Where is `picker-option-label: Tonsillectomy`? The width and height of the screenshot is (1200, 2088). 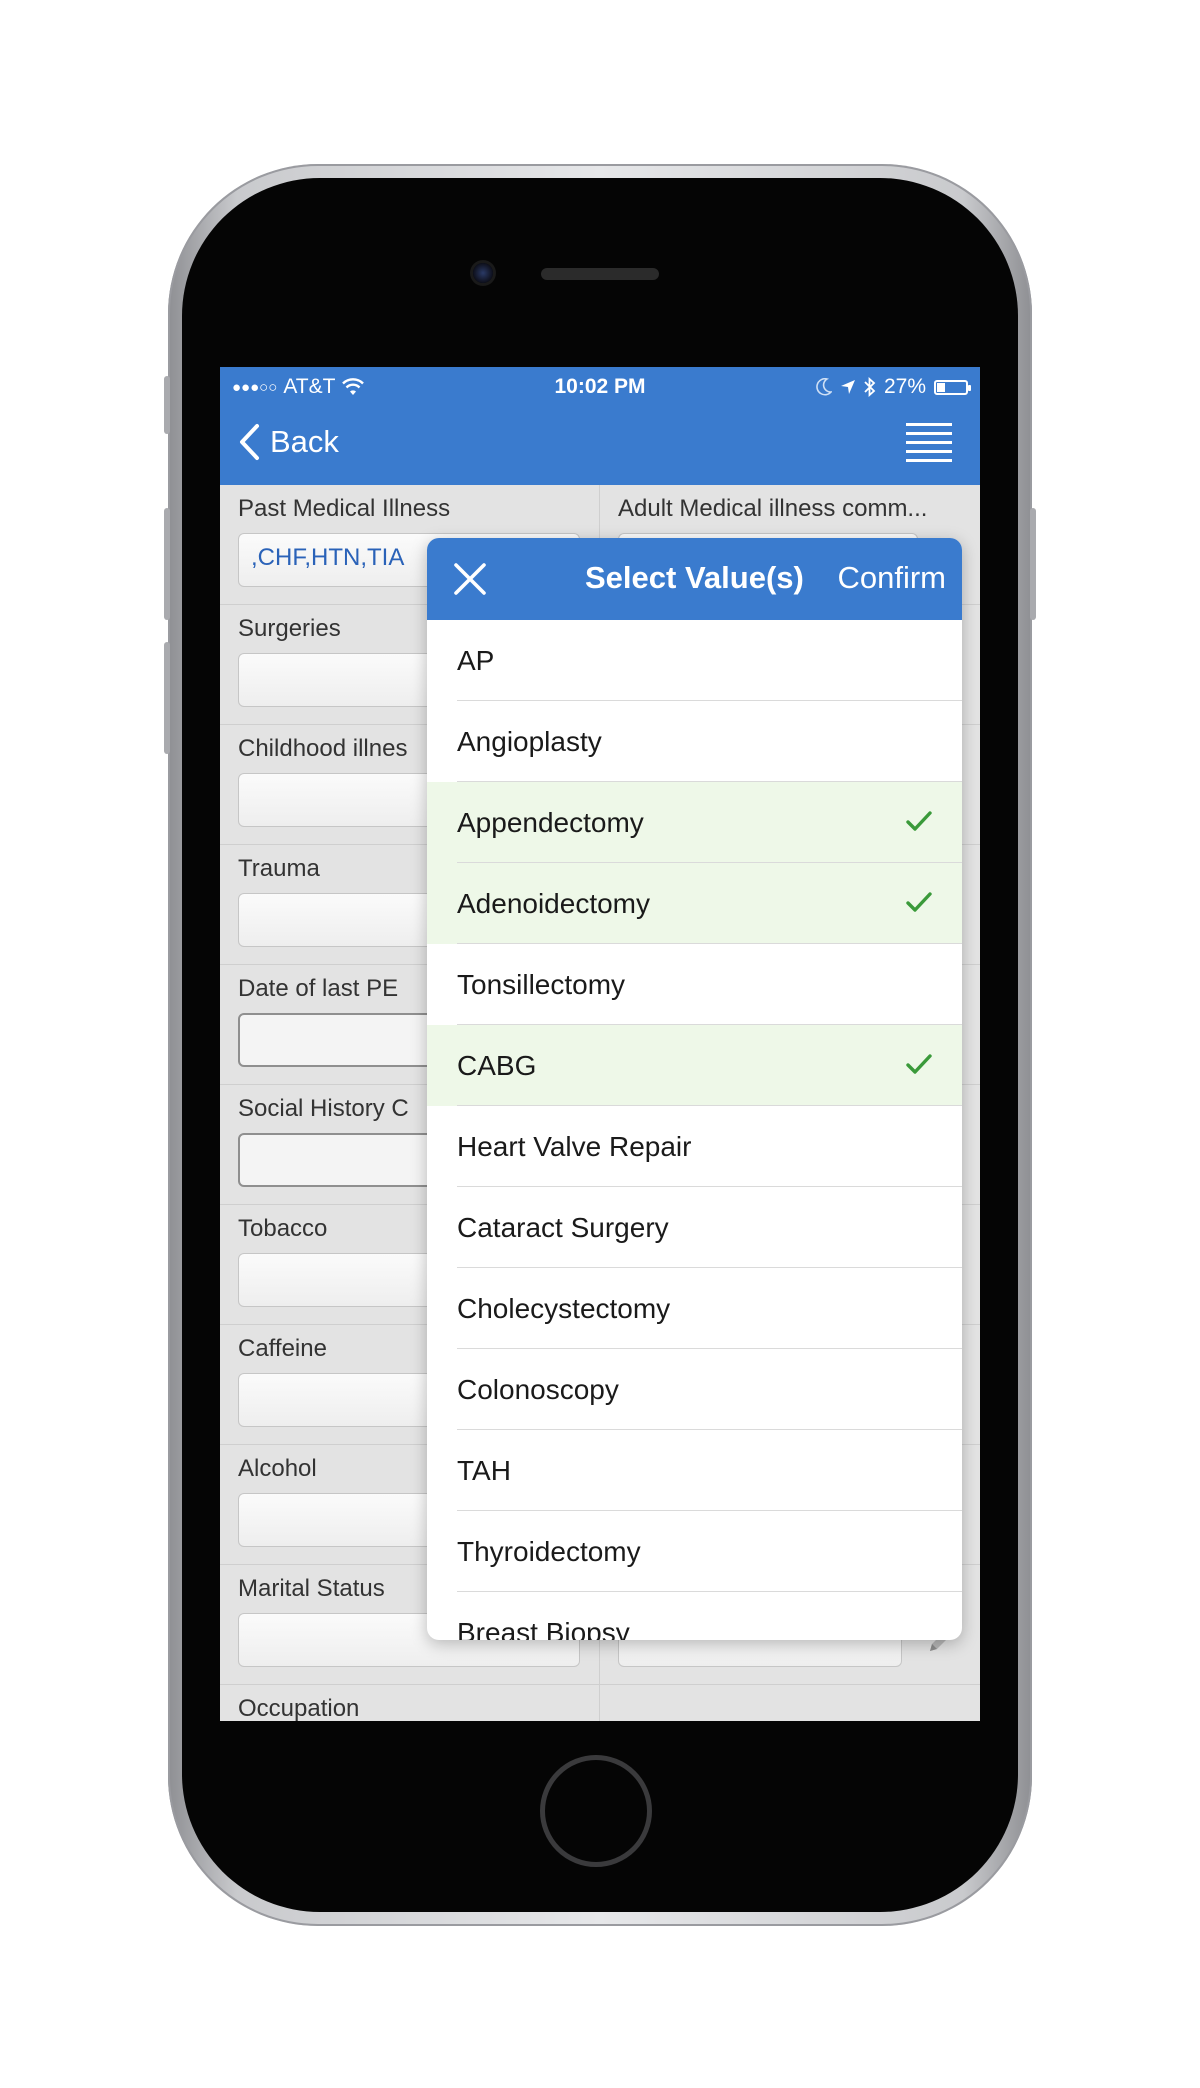 picker-option-label: Tonsillectomy is located at coordinates (541, 984).